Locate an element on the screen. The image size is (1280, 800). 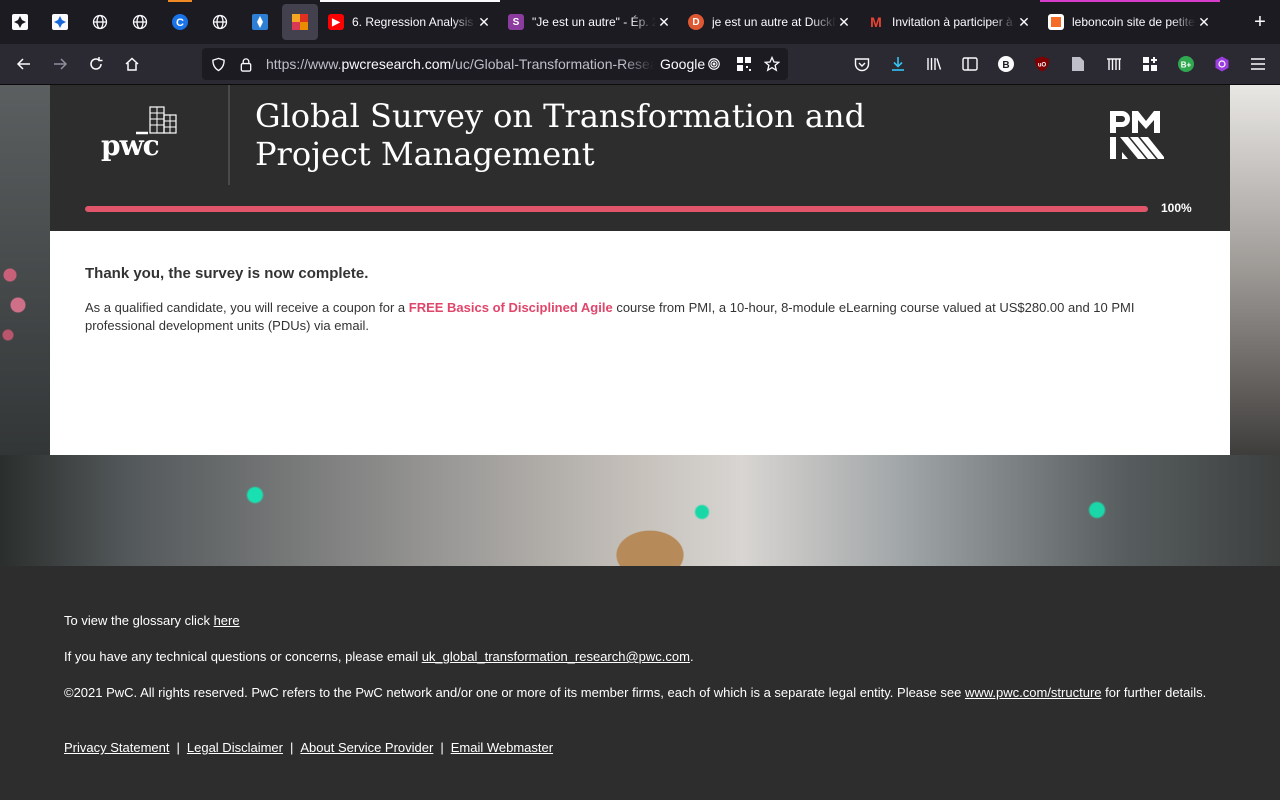
svg-text: uO is located at coordinates (1042, 66).